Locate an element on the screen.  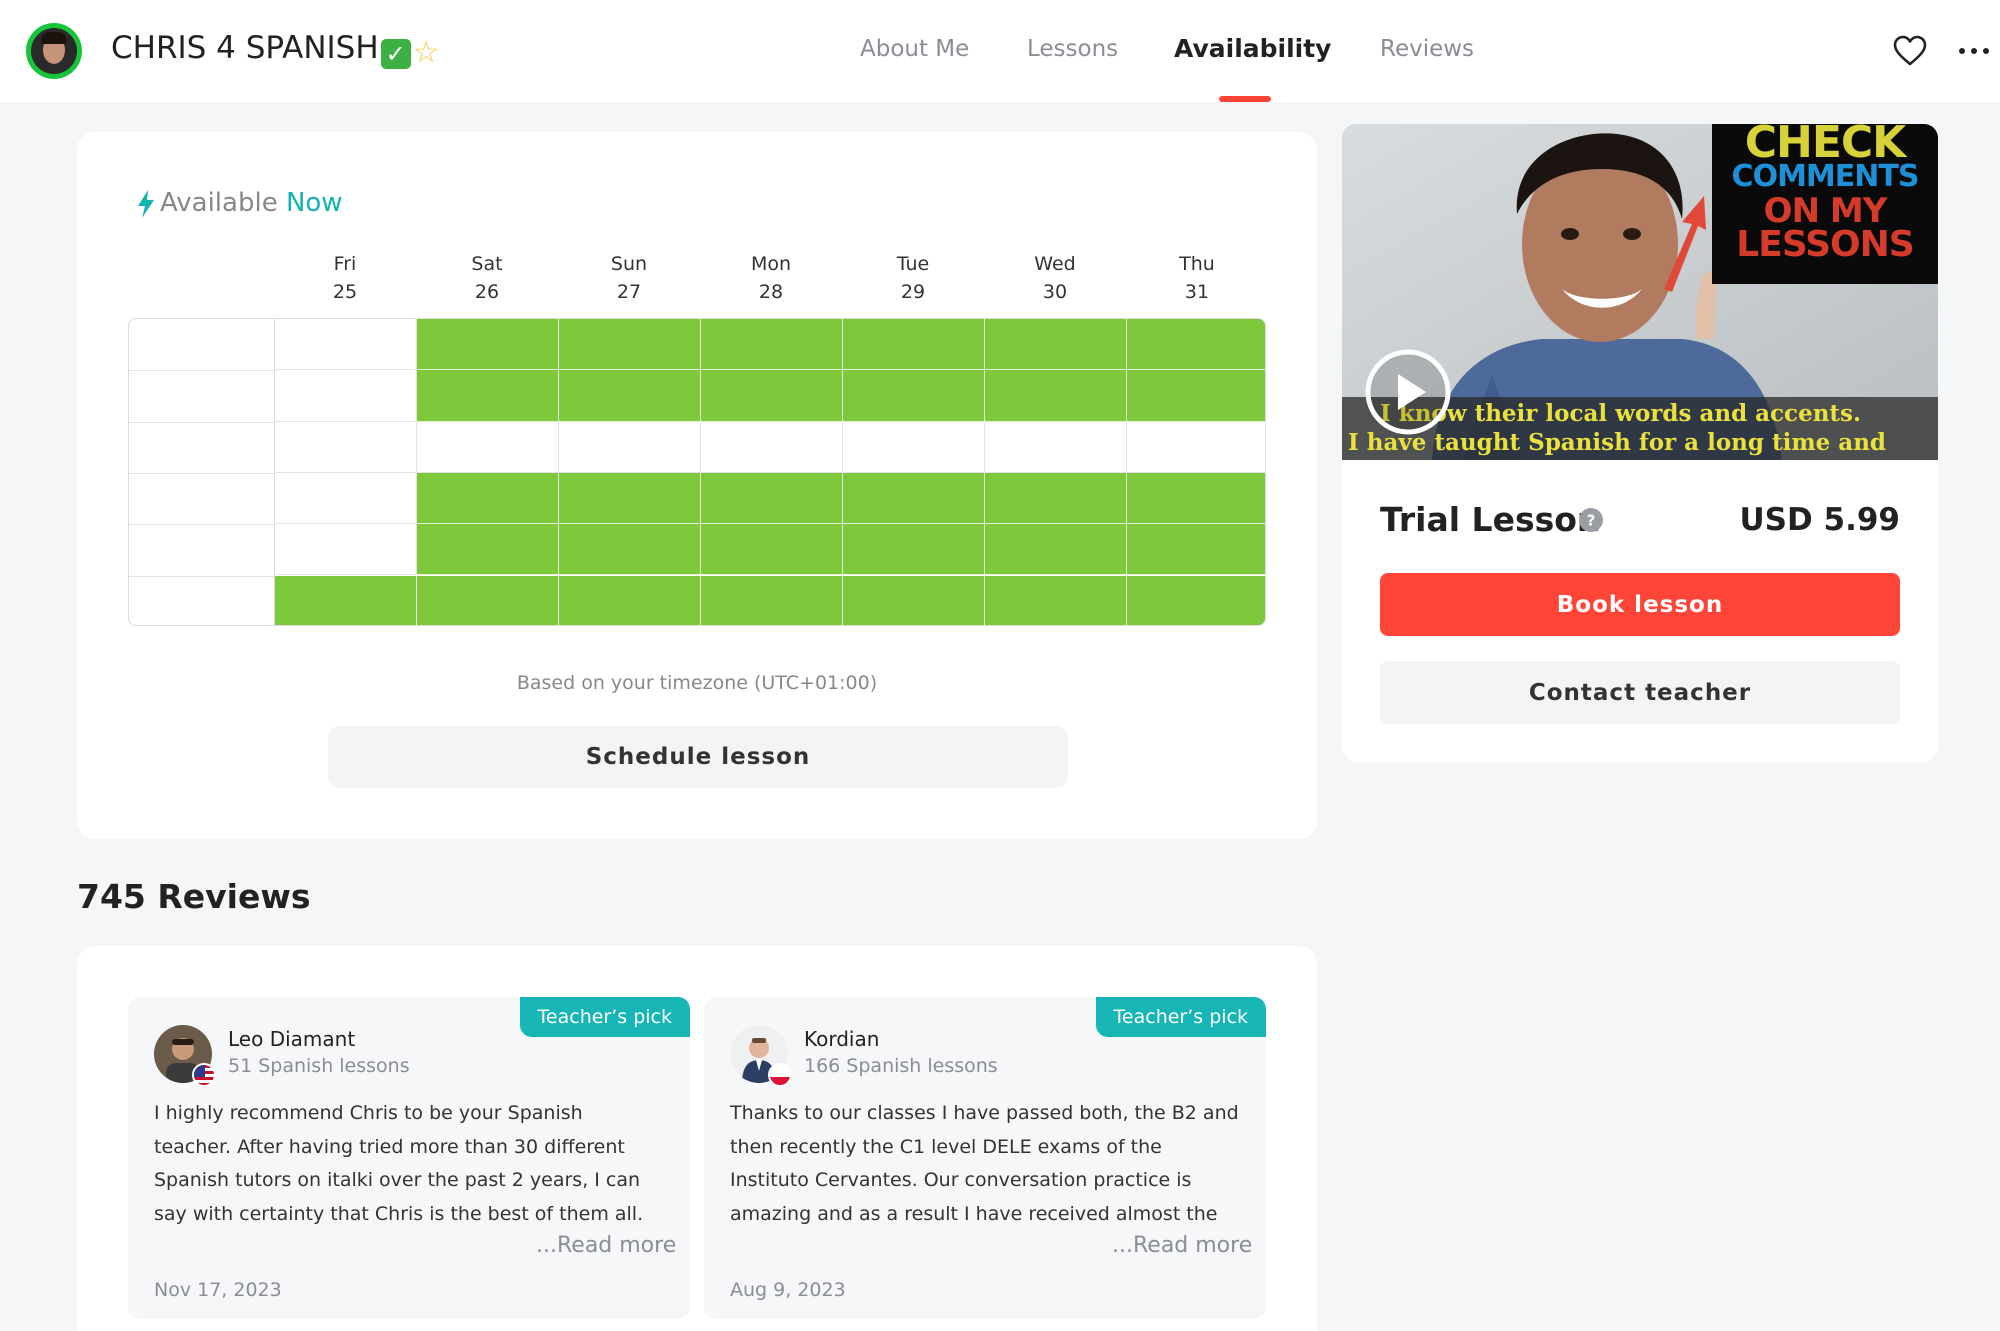
tab-availability: Availability is located at coordinates (1252, 48).